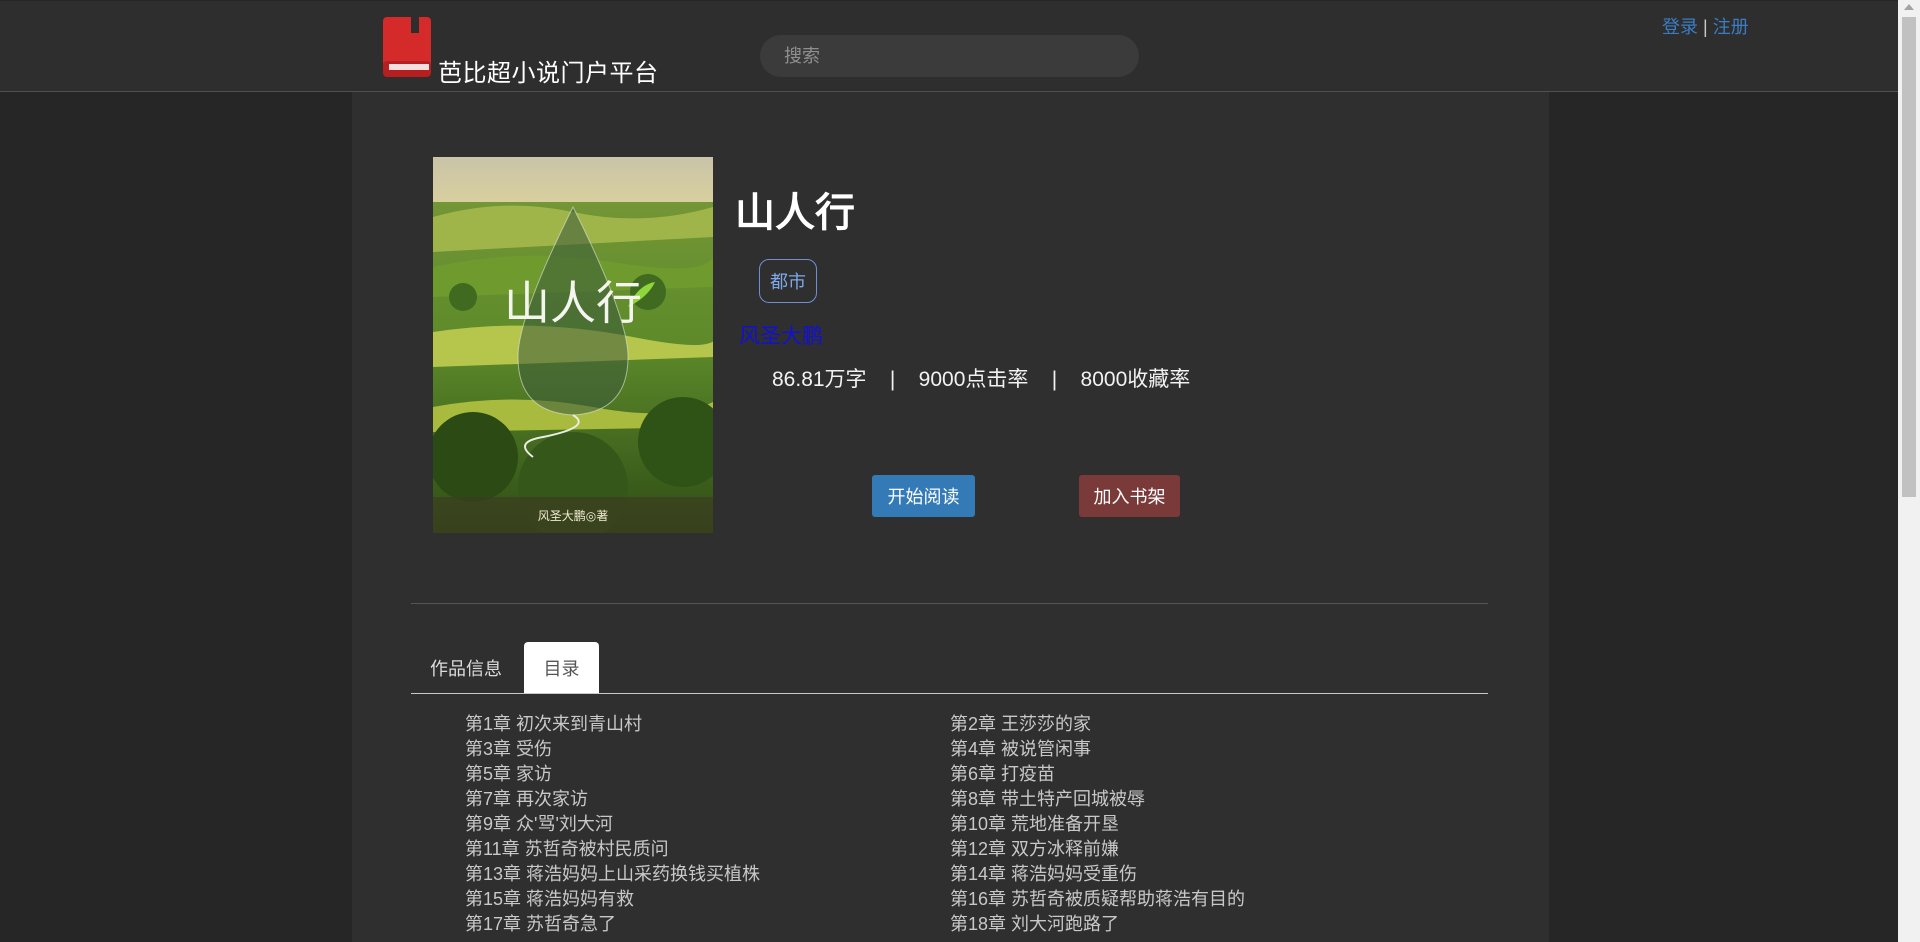 Image resolution: width=1920 pixels, height=942 pixels. What do you see at coordinates (1731, 27) in the screenshot?
I see `register-link: 注册` at bounding box center [1731, 27].